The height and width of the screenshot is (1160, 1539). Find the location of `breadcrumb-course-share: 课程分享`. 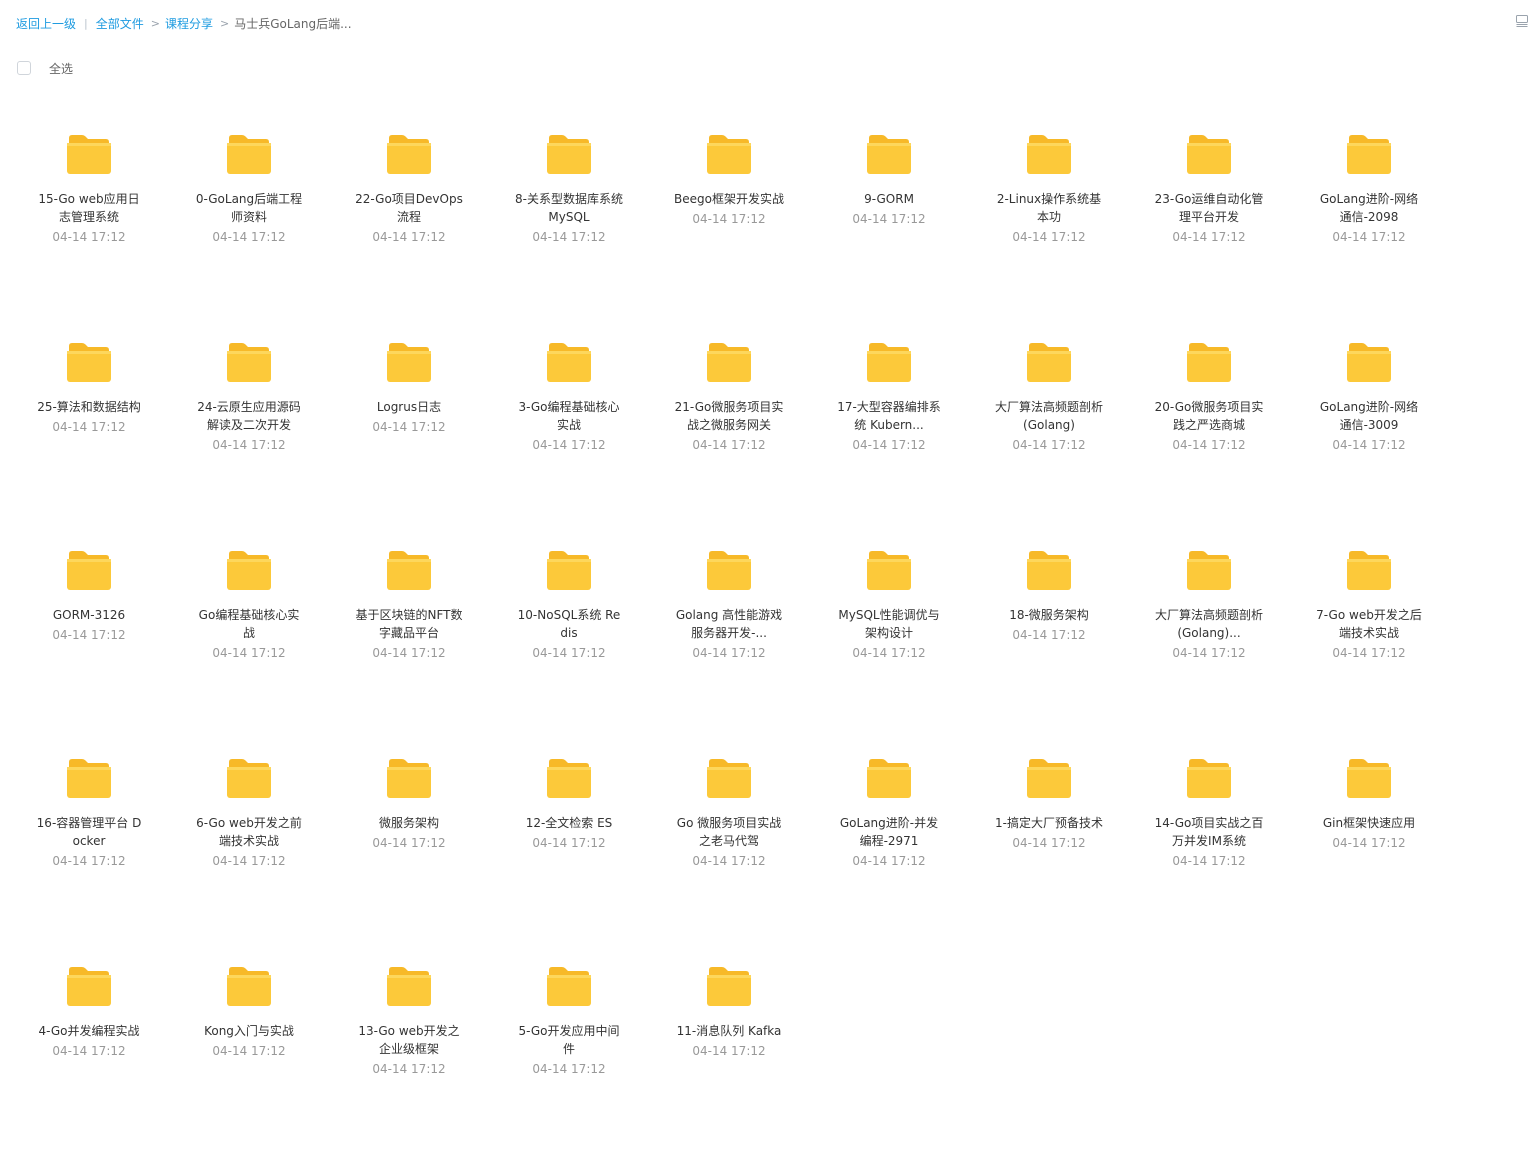

breadcrumb-course-share: 课程分享 is located at coordinates (189, 24).